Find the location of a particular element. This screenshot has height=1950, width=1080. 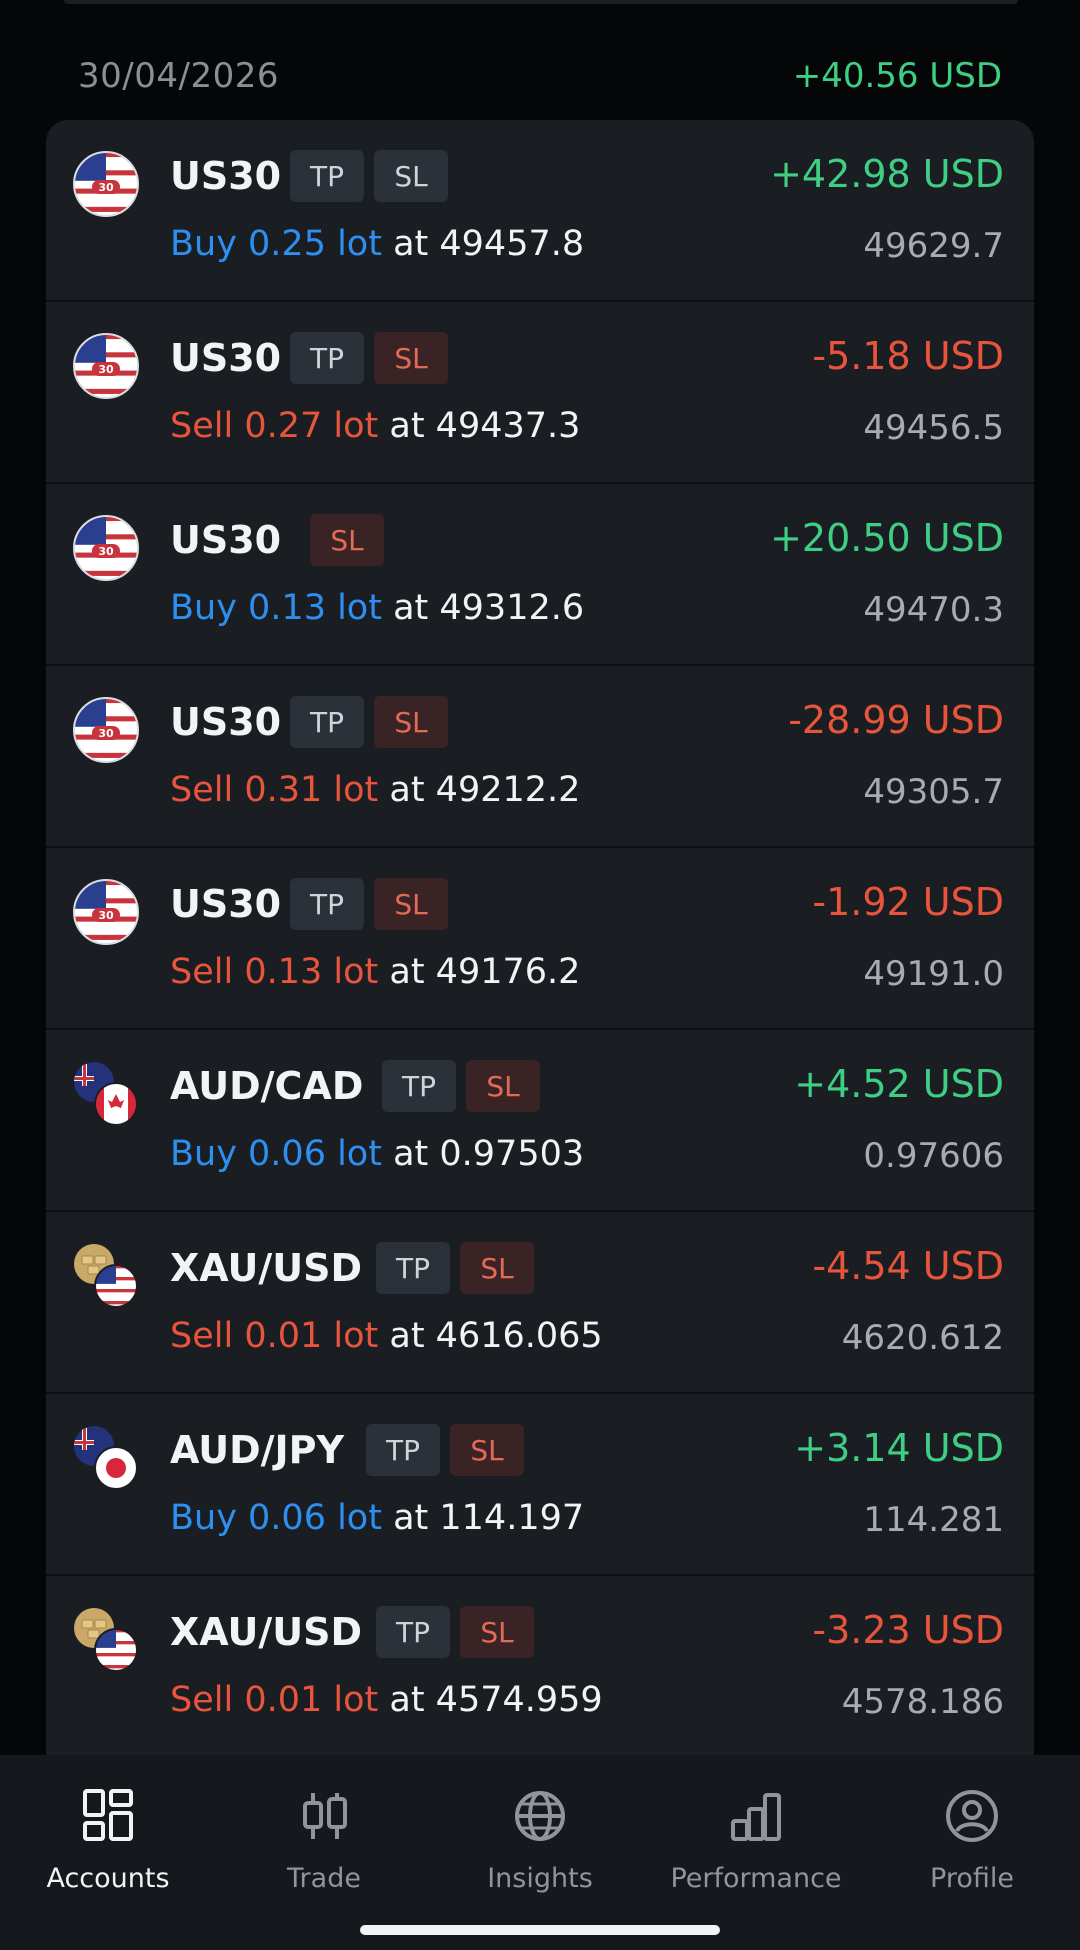

accounts-grid-icon is located at coordinates (108, 1815).